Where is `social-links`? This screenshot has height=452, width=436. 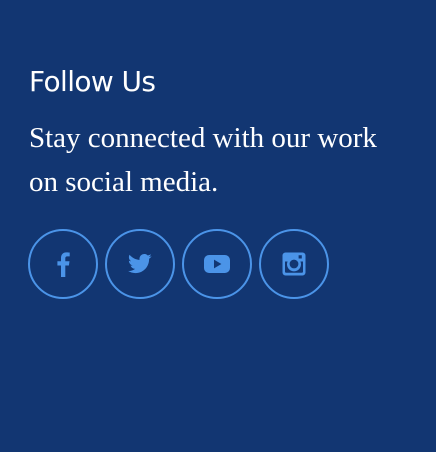 social-links is located at coordinates (178, 264).